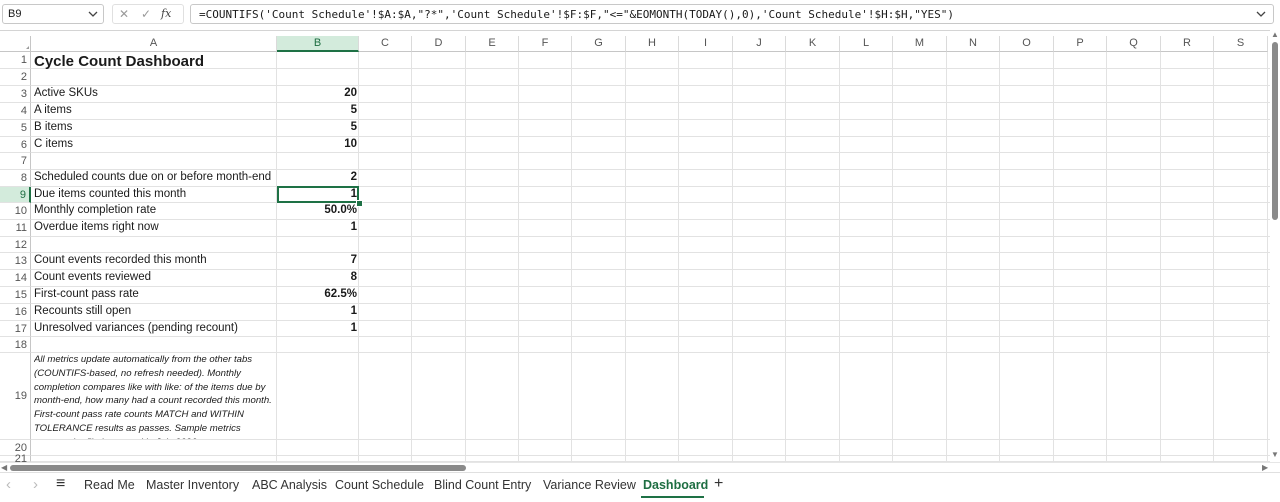 The image size is (1280, 502). What do you see at coordinates (1275, 454) in the screenshot?
I see `scroll-down-icon: ▼` at bounding box center [1275, 454].